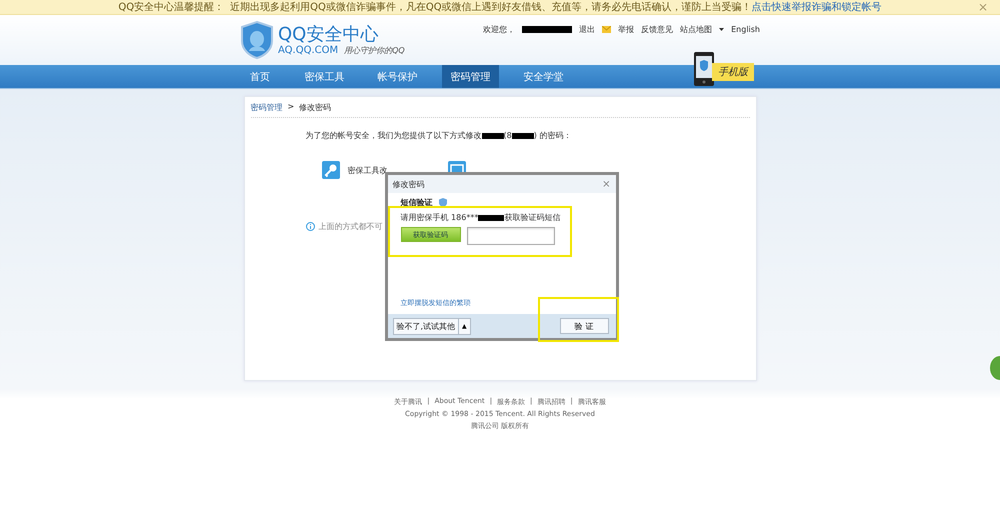 This screenshot has width=1000, height=513. Describe the element at coordinates (499, 29) in the screenshot. I see `welcome-text: 欢迎您，` at that location.